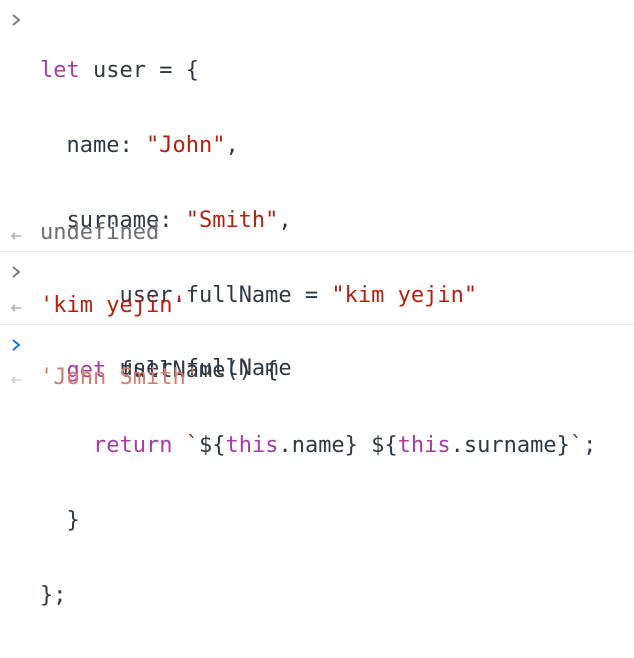 The height and width of the screenshot is (658, 634). I want to click on code-line: name: "John",, so click(139, 145).